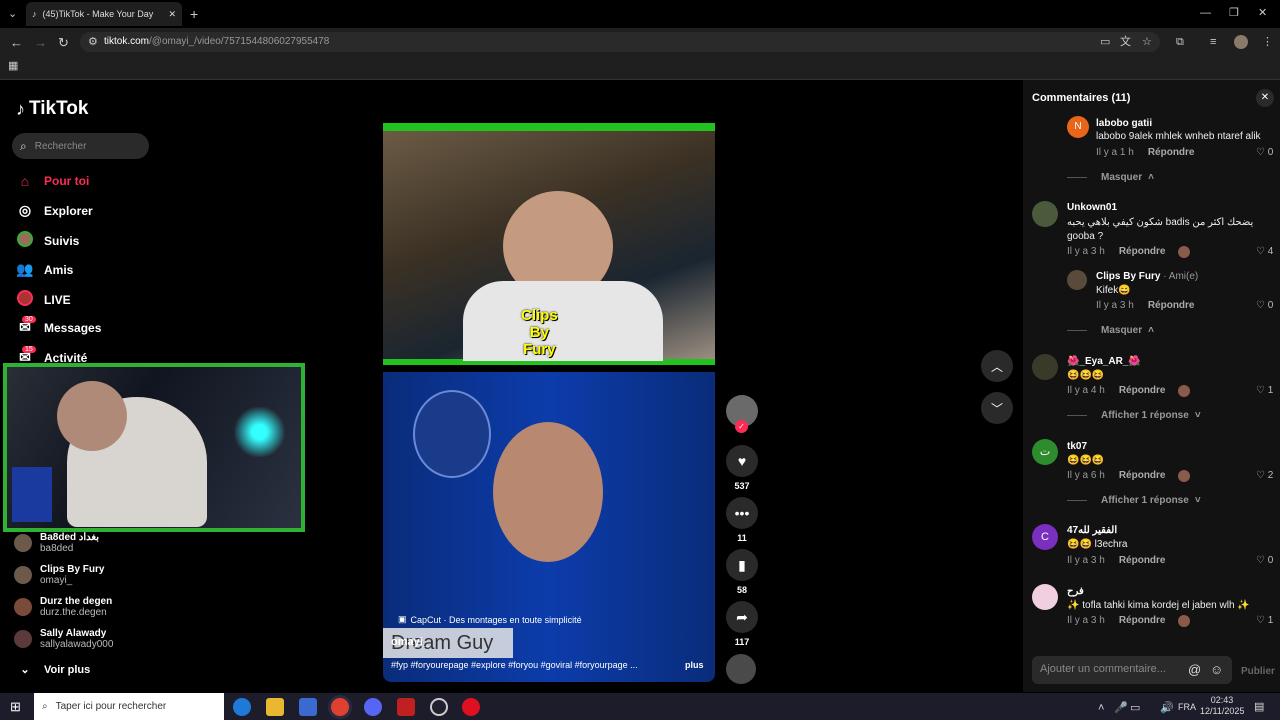  Describe the element at coordinates (1265, 98) in the screenshot. I see `close-comments-icon: ✕` at that location.